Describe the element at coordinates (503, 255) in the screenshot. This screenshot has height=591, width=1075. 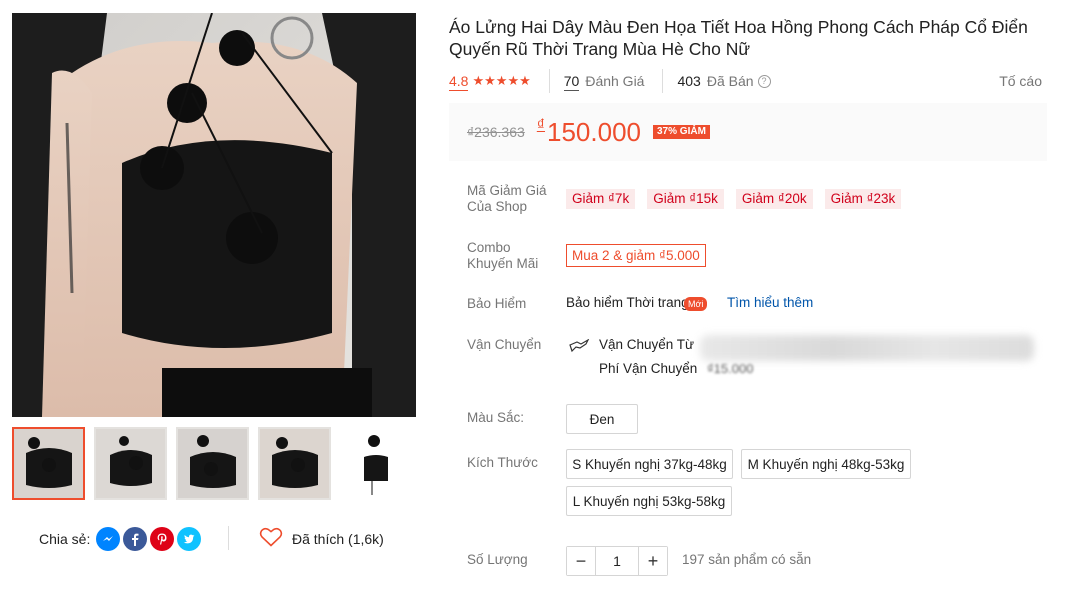
I see `combo-label: Combo Khuyến Mãi` at that location.